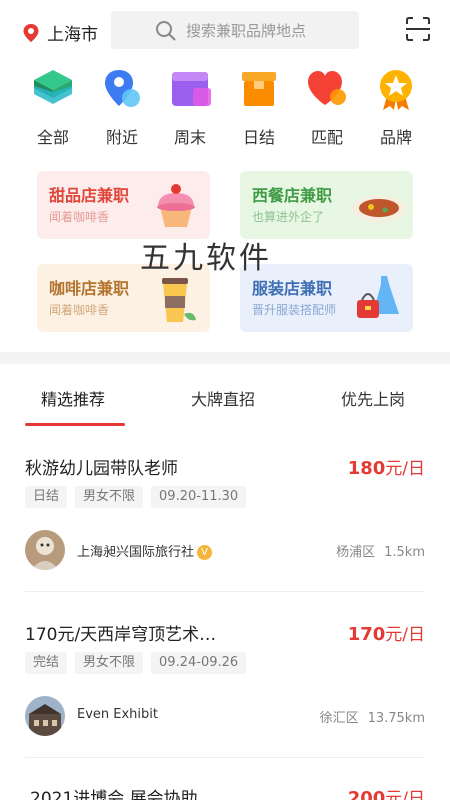  What do you see at coordinates (356, 552) in the screenshot?
I see `district: 杨浦区` at bounding box center [356, 552].